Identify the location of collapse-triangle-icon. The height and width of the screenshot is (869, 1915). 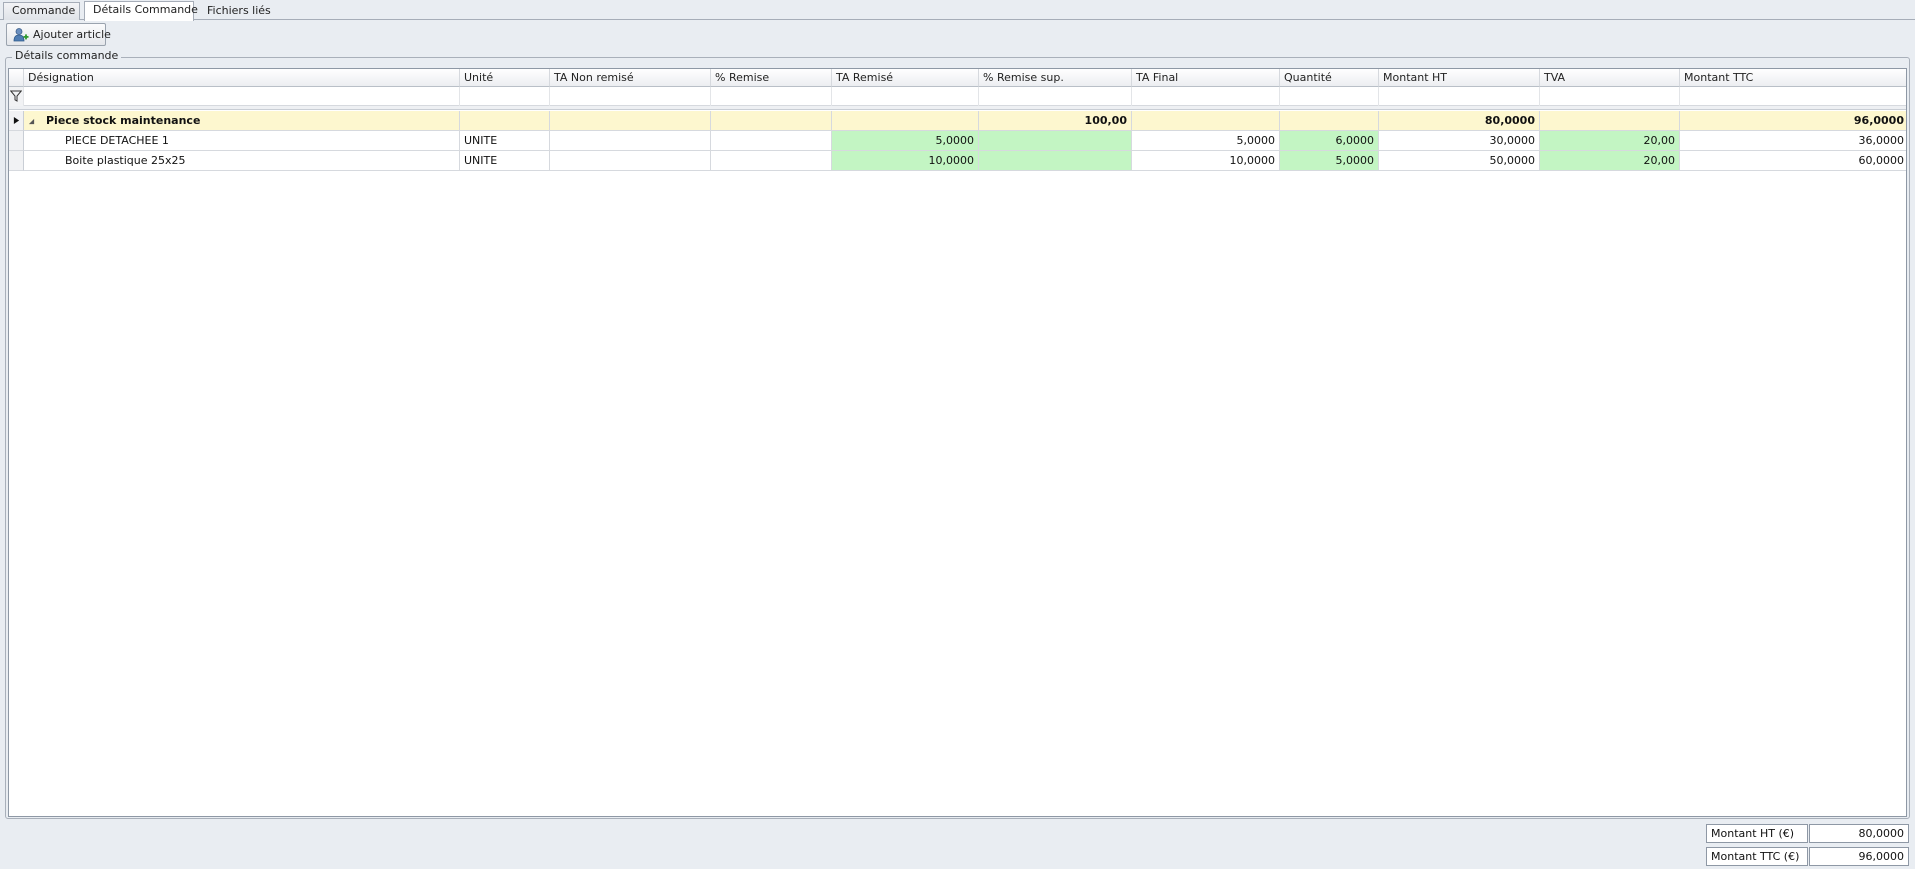
(31, 121).